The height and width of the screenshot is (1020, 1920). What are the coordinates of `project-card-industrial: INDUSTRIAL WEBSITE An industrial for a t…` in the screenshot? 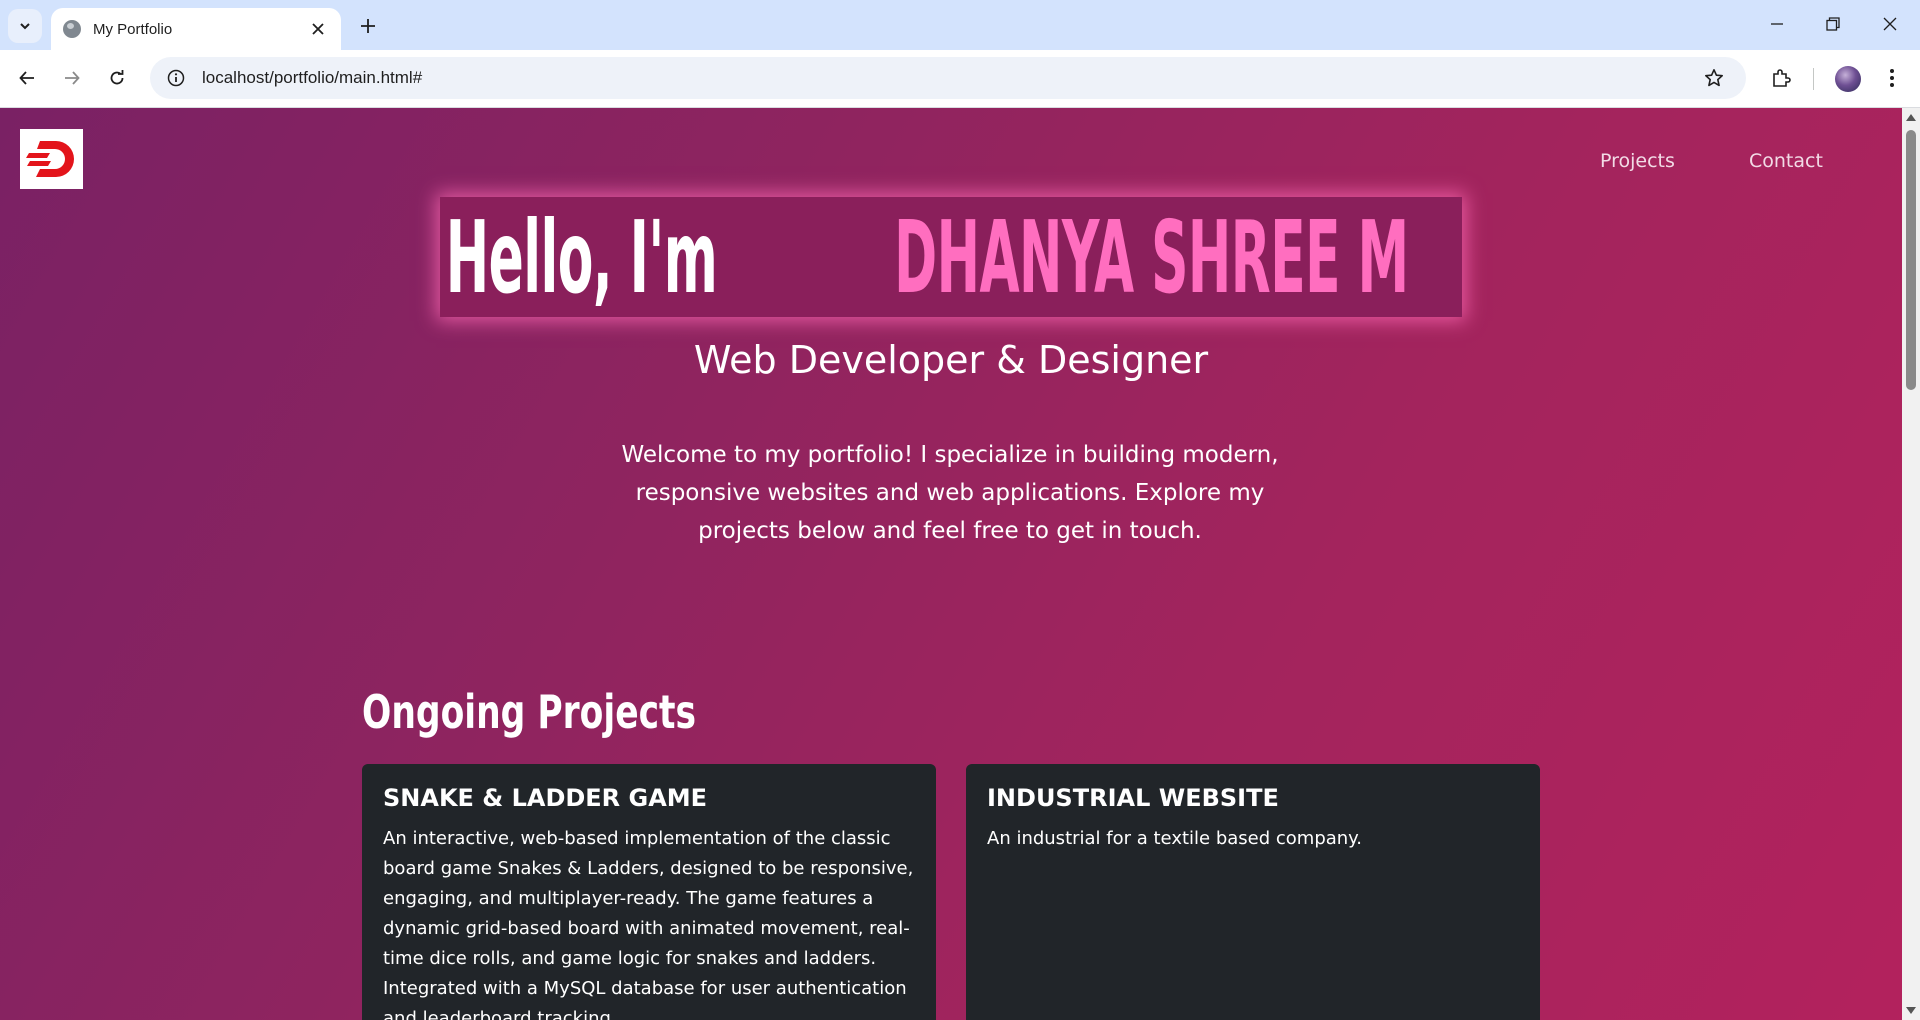 It's located at (1253, 892).